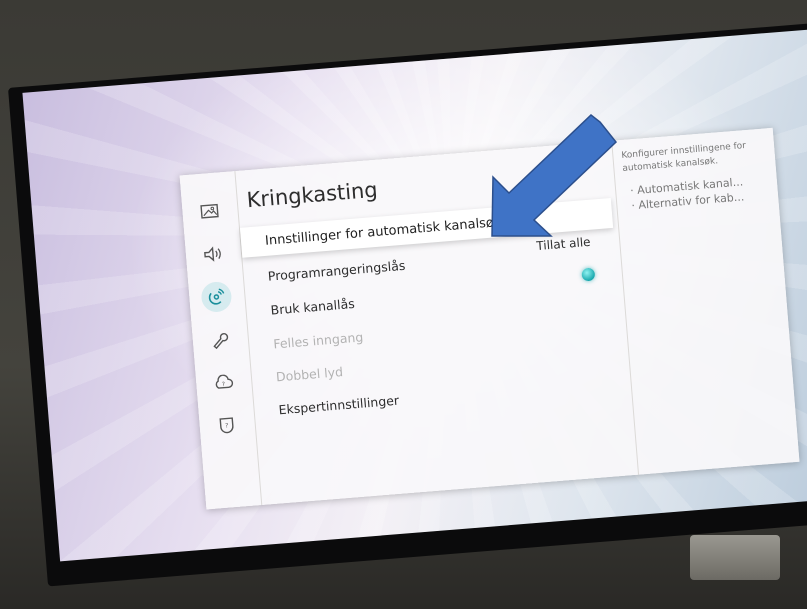 This screenshot has width=807, height=609. What do you see at coordinates (554, 175) in the screenshot?
I see `pointer-arrow-icon` at bounding box center [554, 175].